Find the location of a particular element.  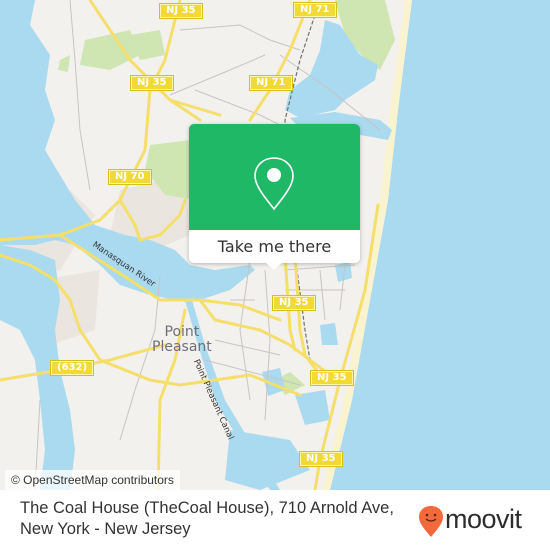

place-label-line2: Pleasant is located at coordinates (182, 347).